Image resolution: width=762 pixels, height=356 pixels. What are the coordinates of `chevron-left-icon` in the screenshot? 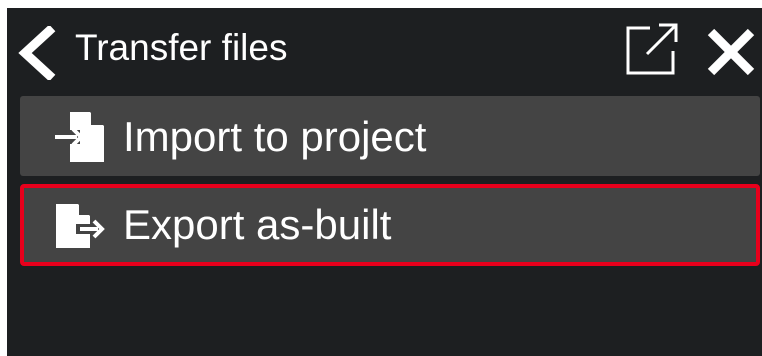 It's located at (36, 53).